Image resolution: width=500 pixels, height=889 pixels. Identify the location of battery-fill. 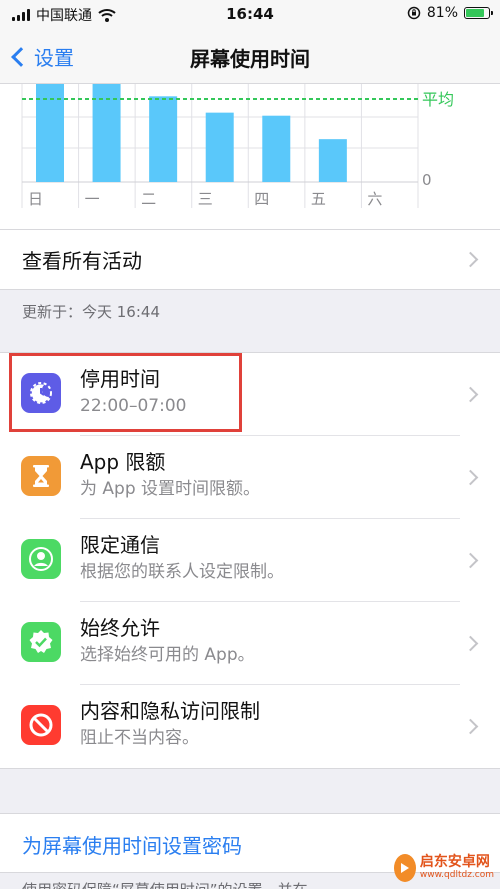
(475, 13).